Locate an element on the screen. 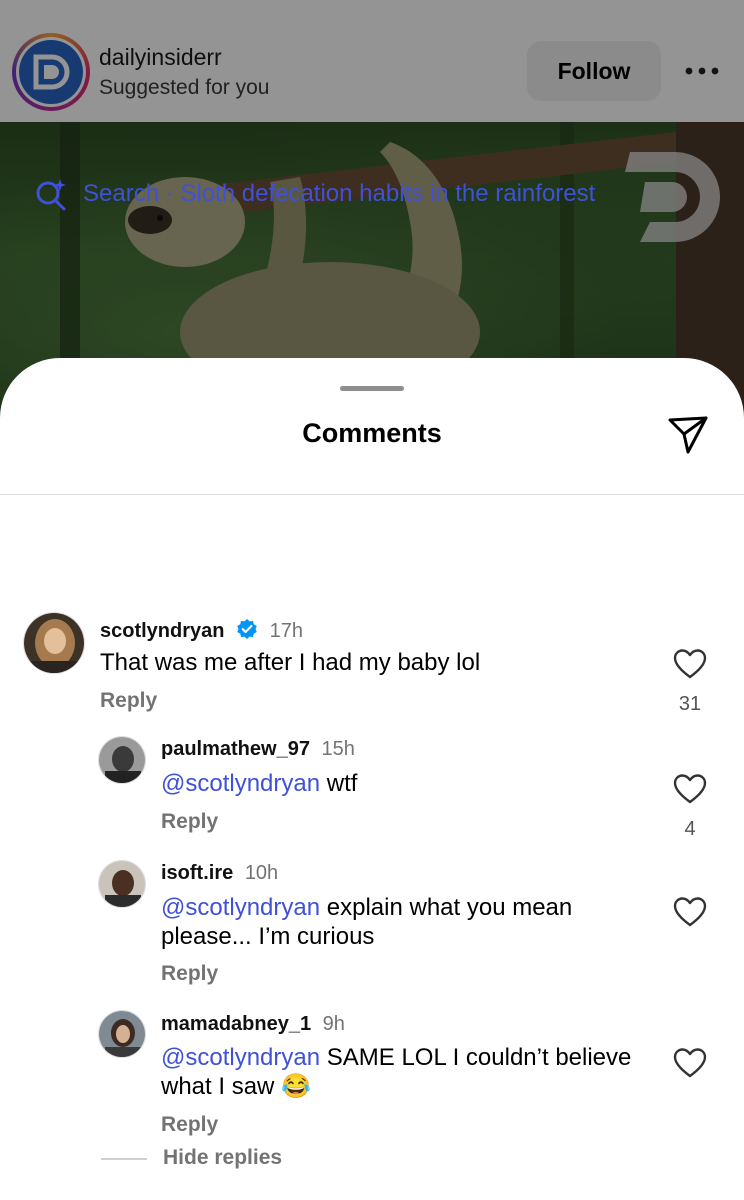 The image size is (744, 1200). reply-author: isoft.ire 10h is located at coordinates (219, 873).